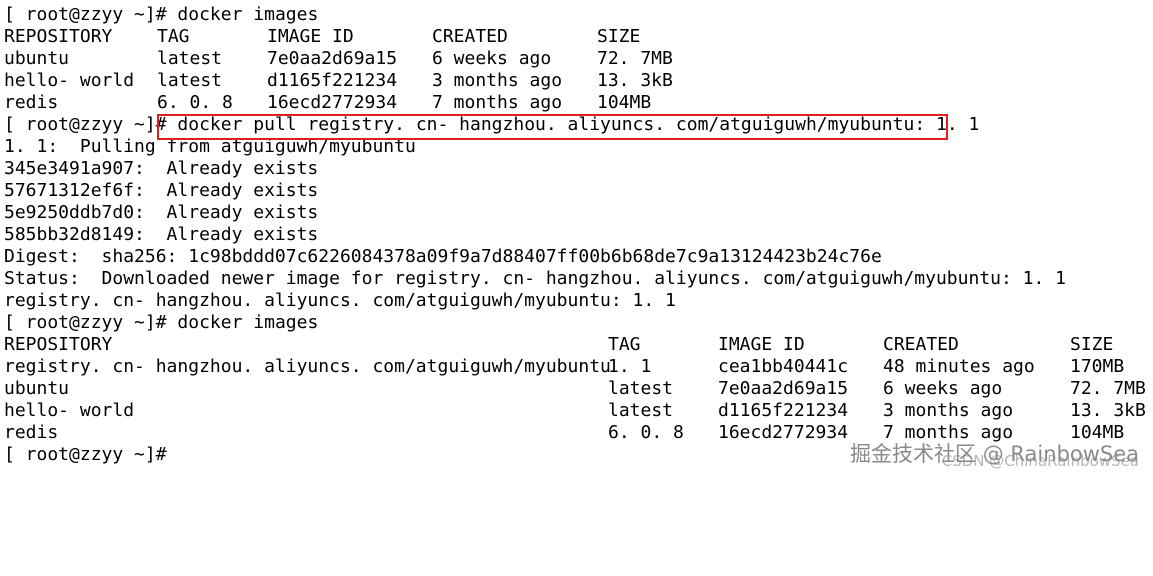 The width and height of the screenshot is (1153, 576). I want to click on watermark-juejin: 掘金技术社区 @ RainbowSea, so click(994, 454).